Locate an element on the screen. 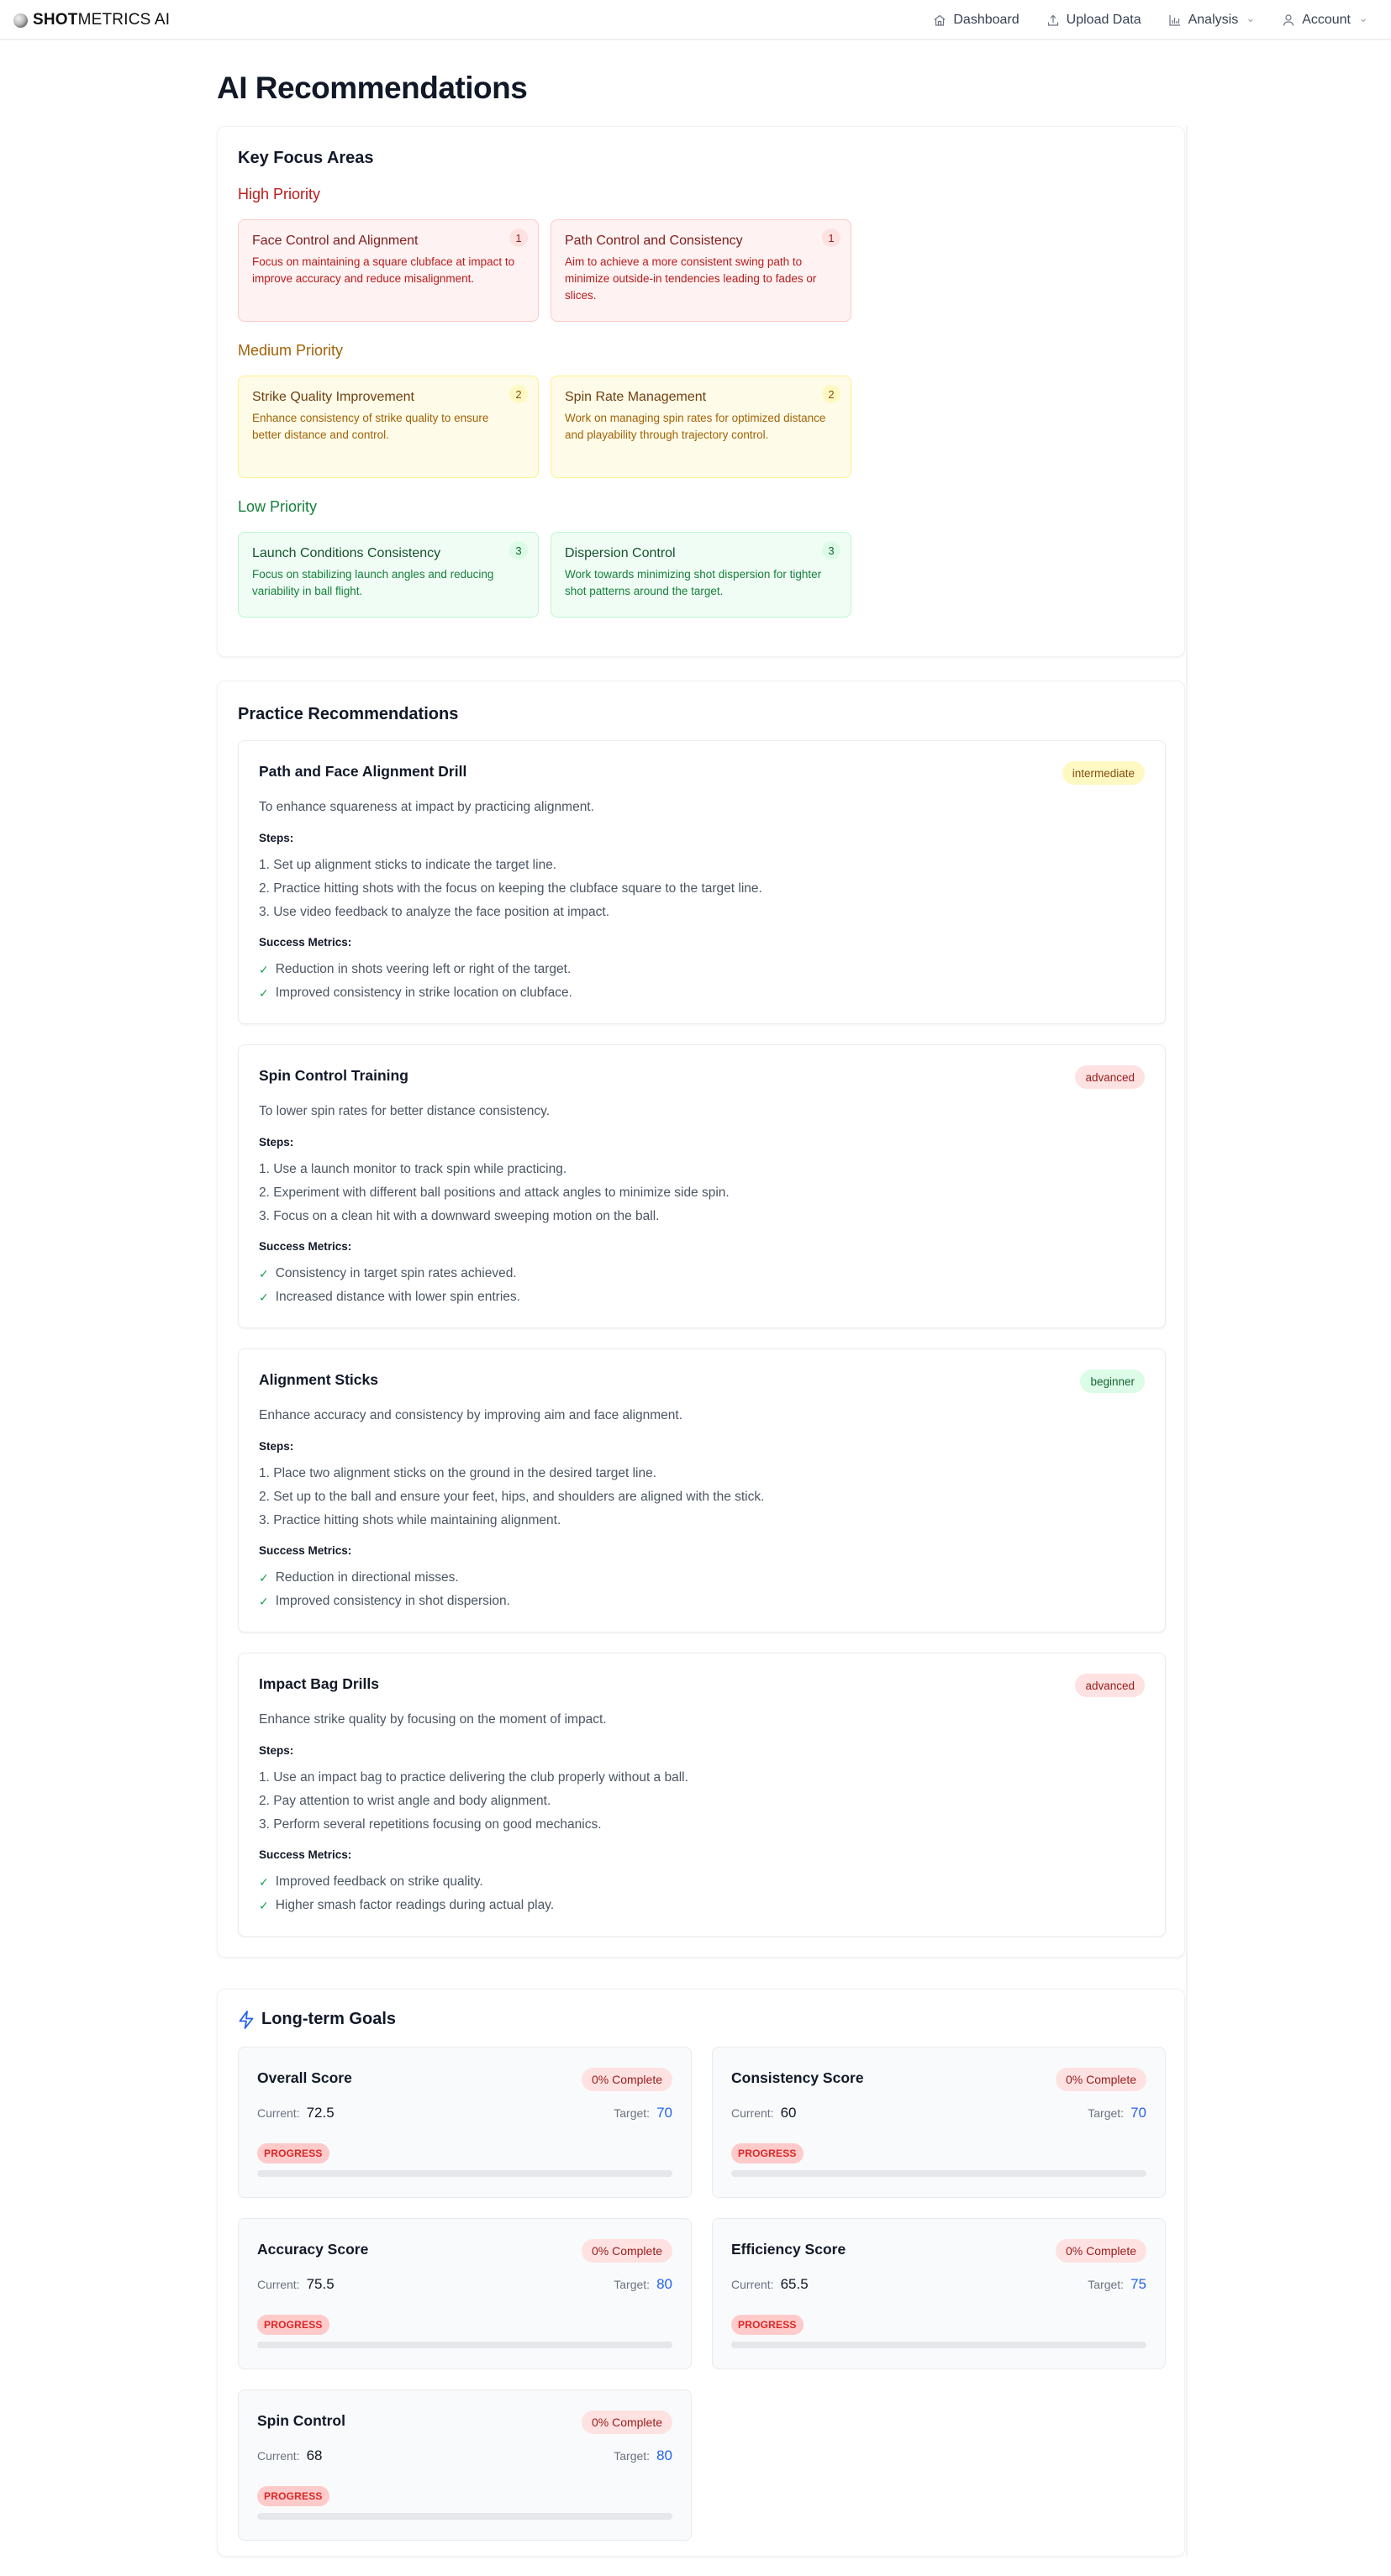 The image size is (1391, 2576). steps-label: Steps: is located at coordinates (276, 1446).